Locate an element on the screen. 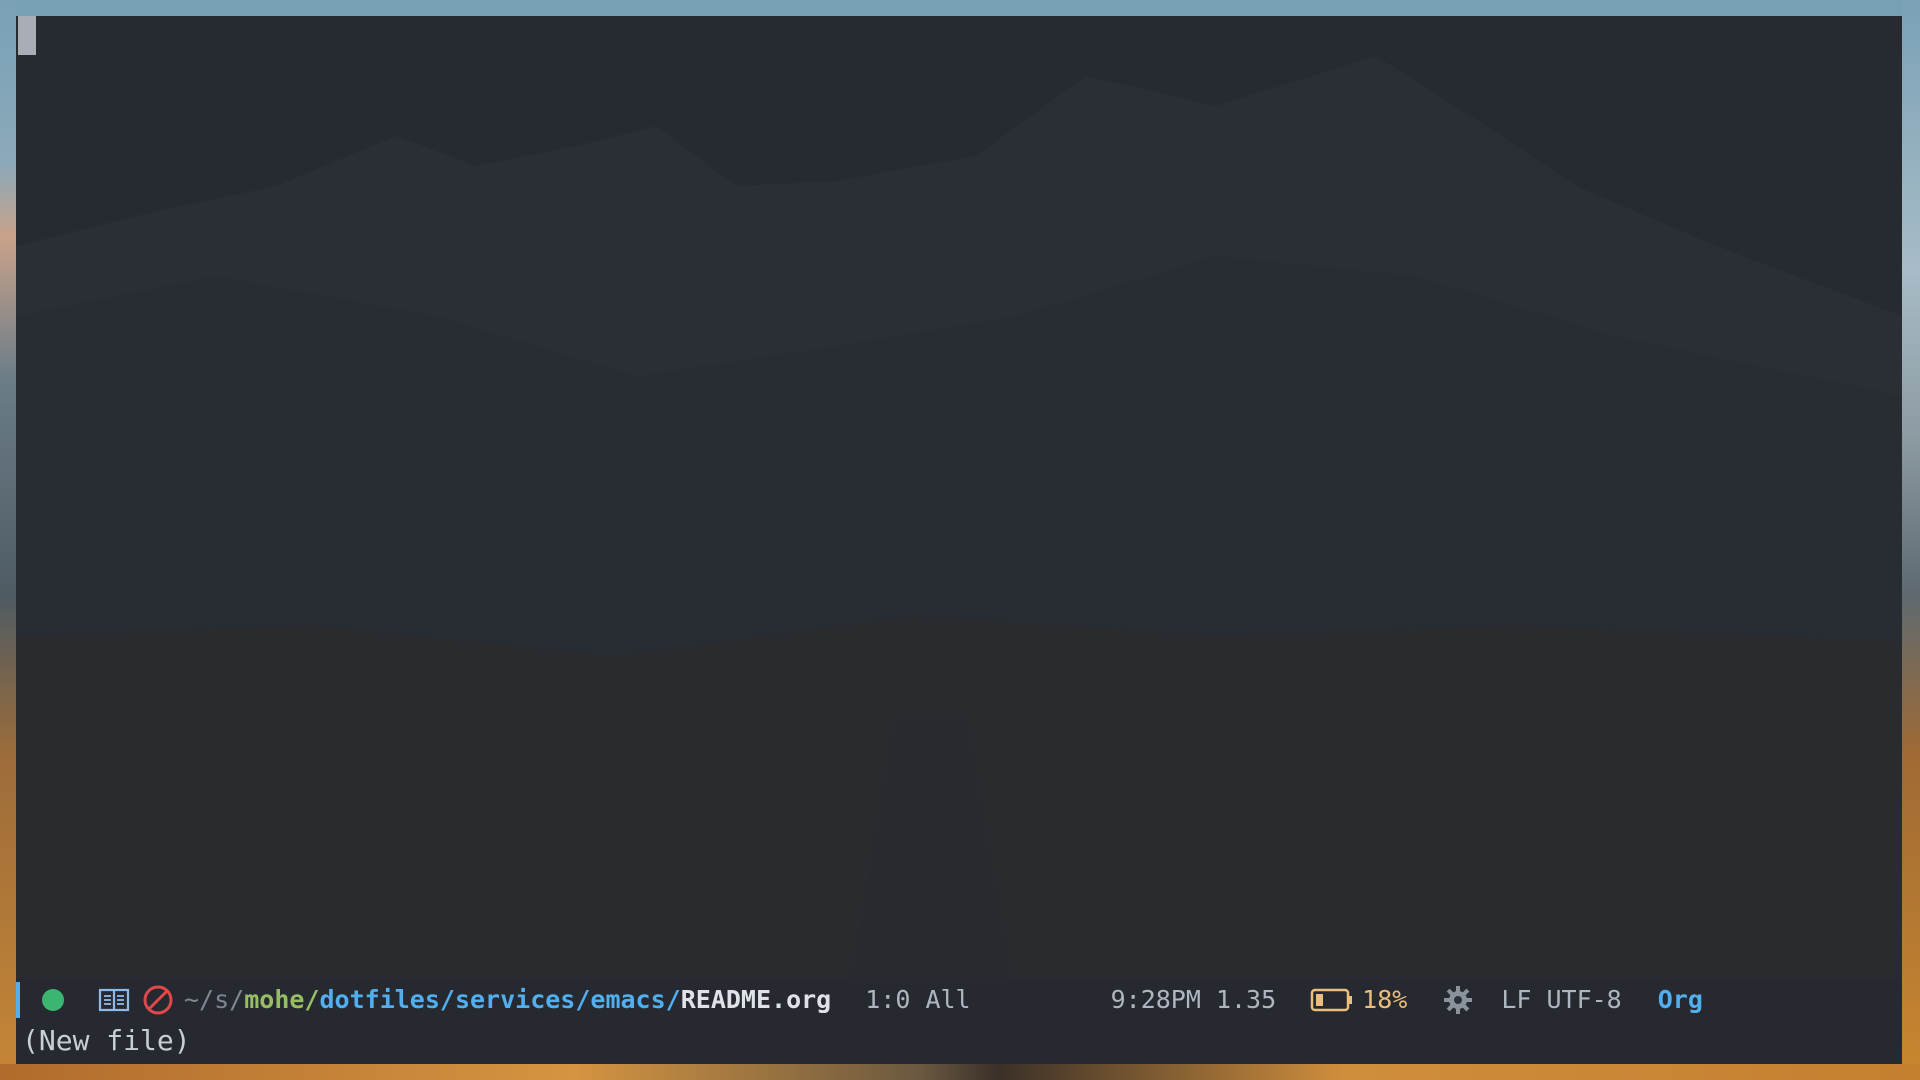 The height and width of the screenshot is (1080, 1920). path-prefix: ~/s/ is located at coordinates (214, 999).